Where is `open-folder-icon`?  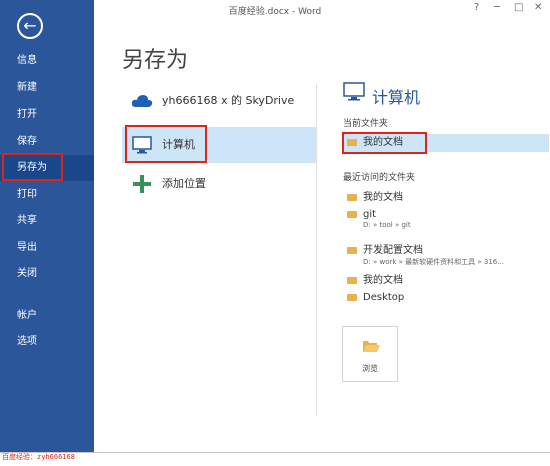
open-folder-icon is located at coordinates (371, 347).